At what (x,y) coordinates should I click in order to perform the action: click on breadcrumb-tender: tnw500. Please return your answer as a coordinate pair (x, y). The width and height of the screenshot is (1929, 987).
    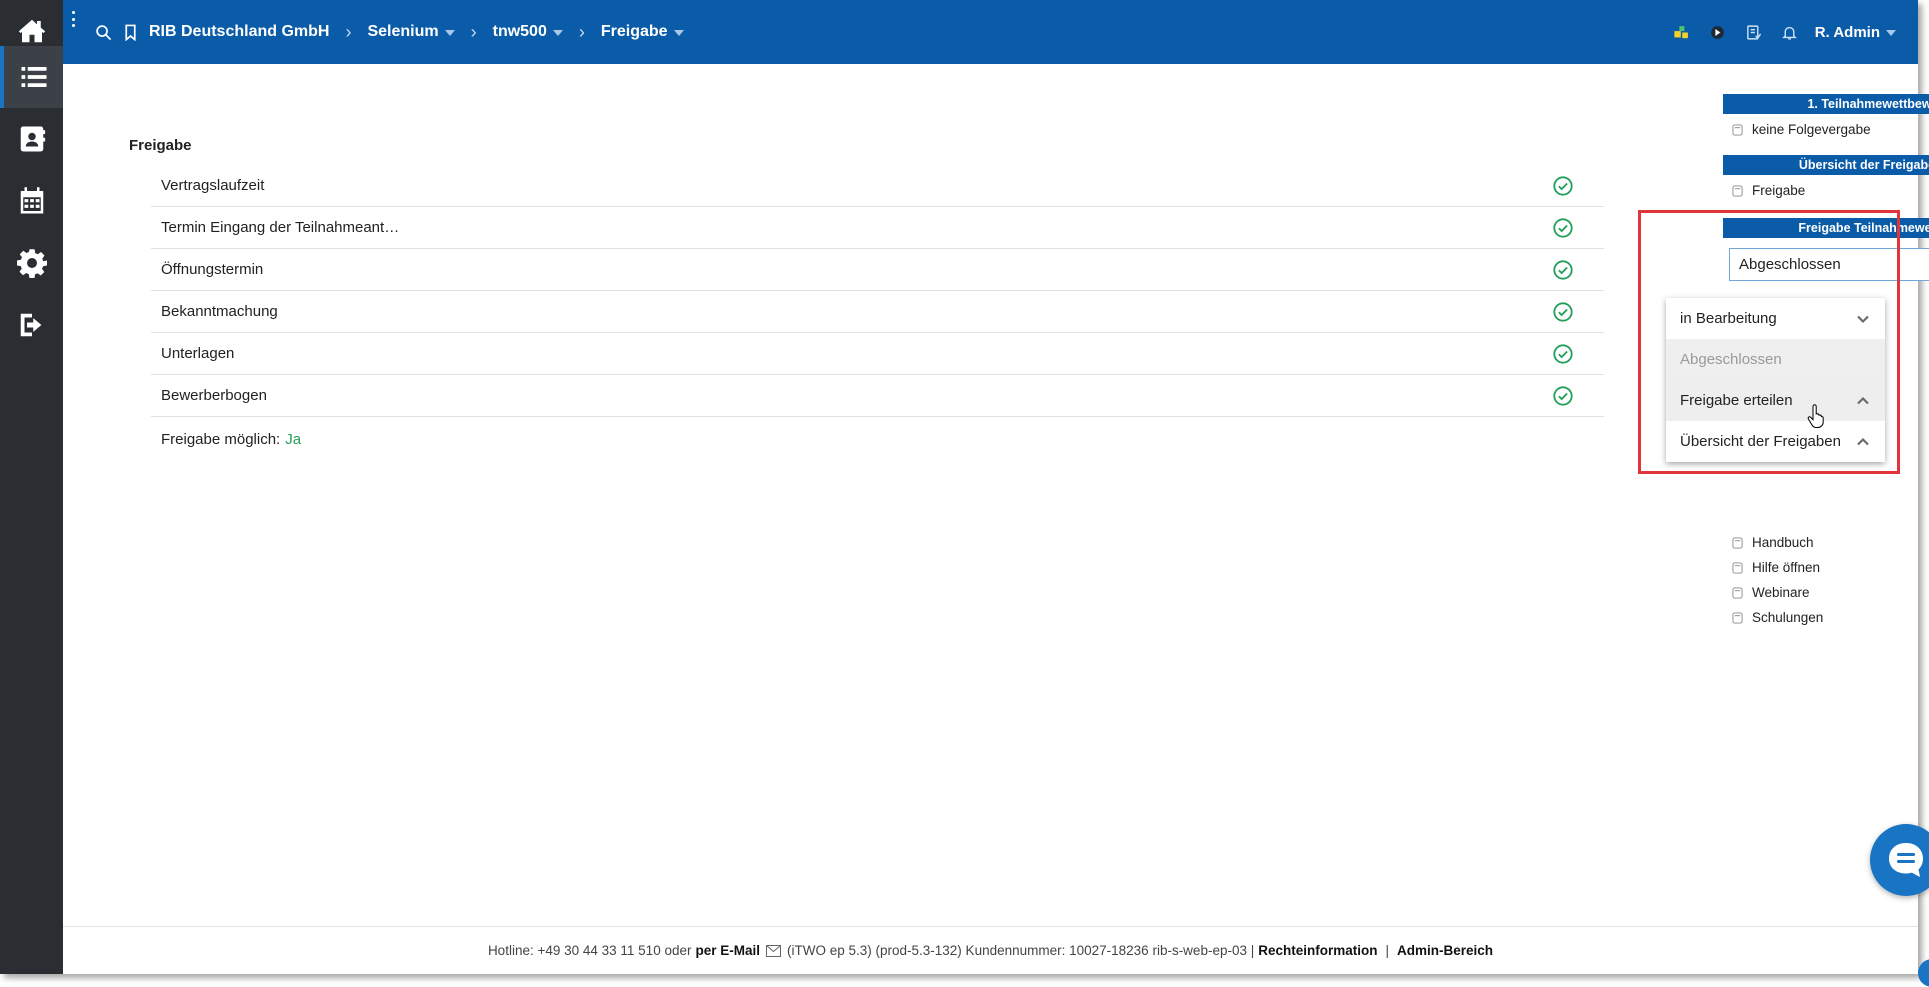
    Looking at the image, I should click on (528, 32).